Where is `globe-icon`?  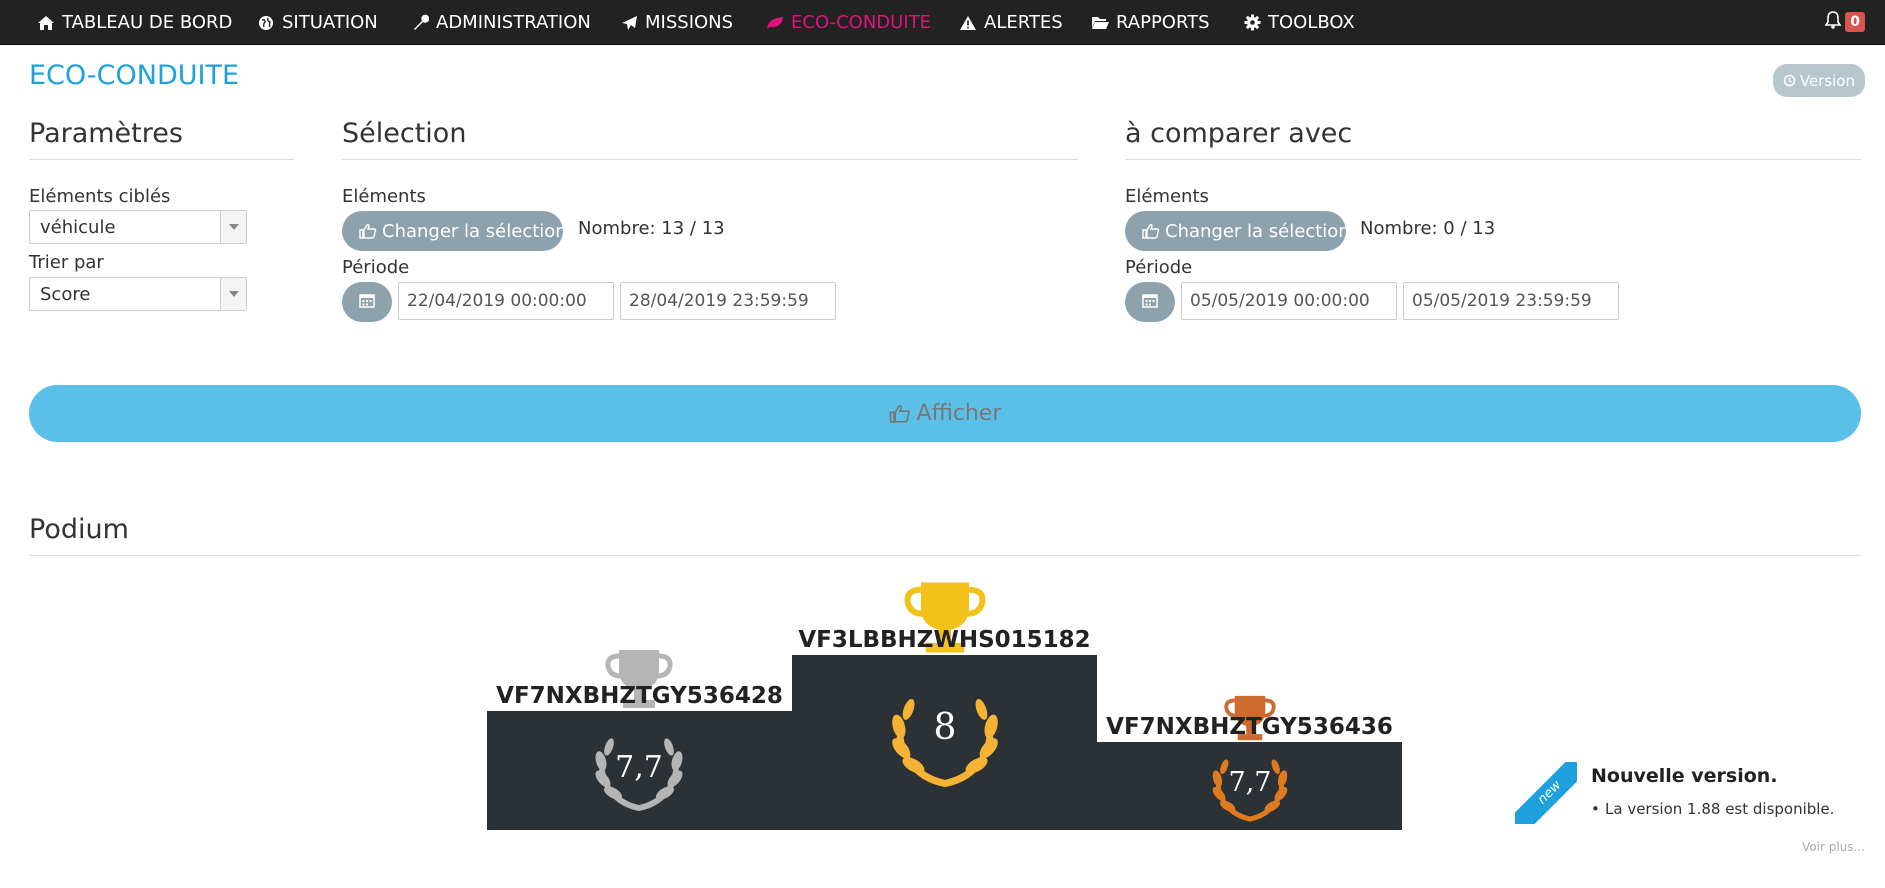
globe-icon is located at coordinates (266, 23).